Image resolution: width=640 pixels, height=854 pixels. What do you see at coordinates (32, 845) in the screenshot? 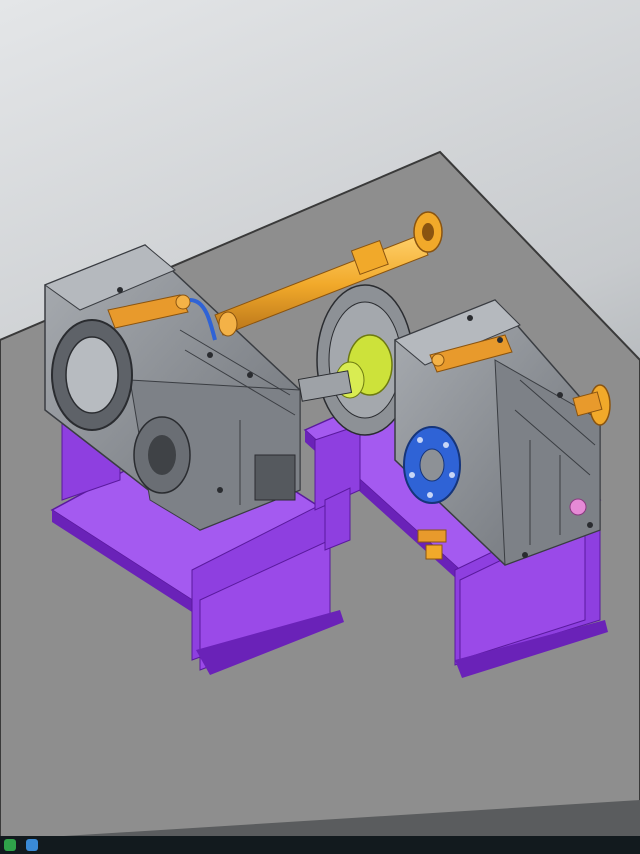
I see `app-icon` at bounding box center [32, 845].